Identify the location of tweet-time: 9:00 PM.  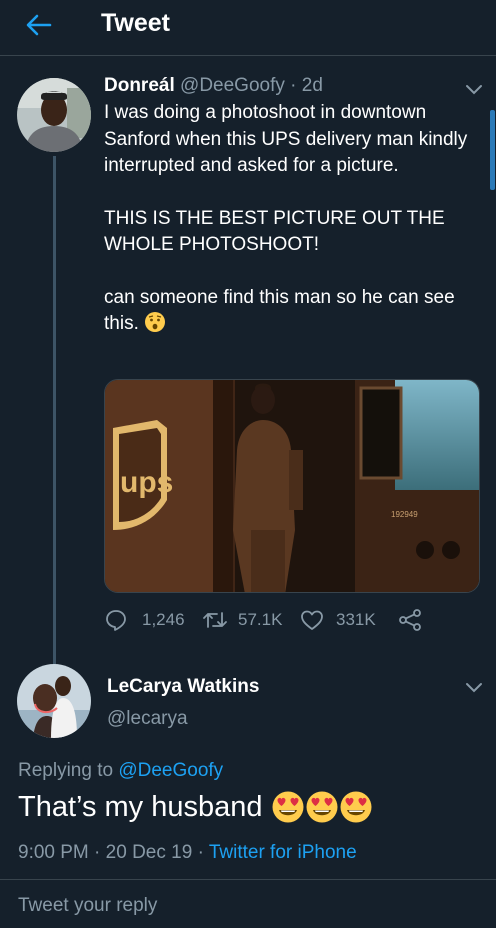
(53, 852).